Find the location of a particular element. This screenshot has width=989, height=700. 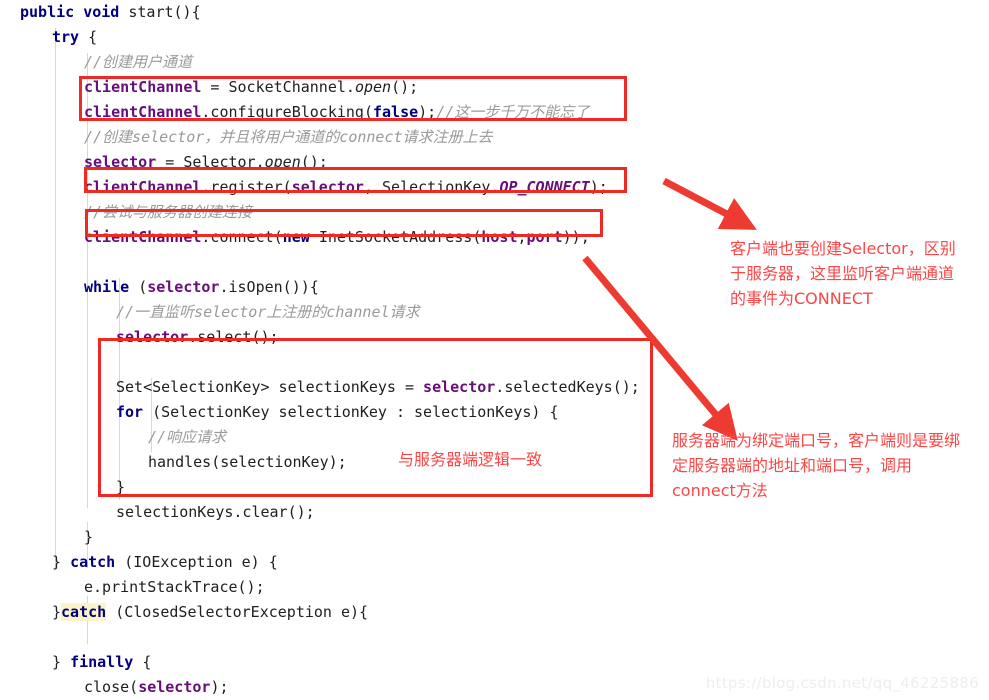

code-token: for is located at coordinates (134, 412).